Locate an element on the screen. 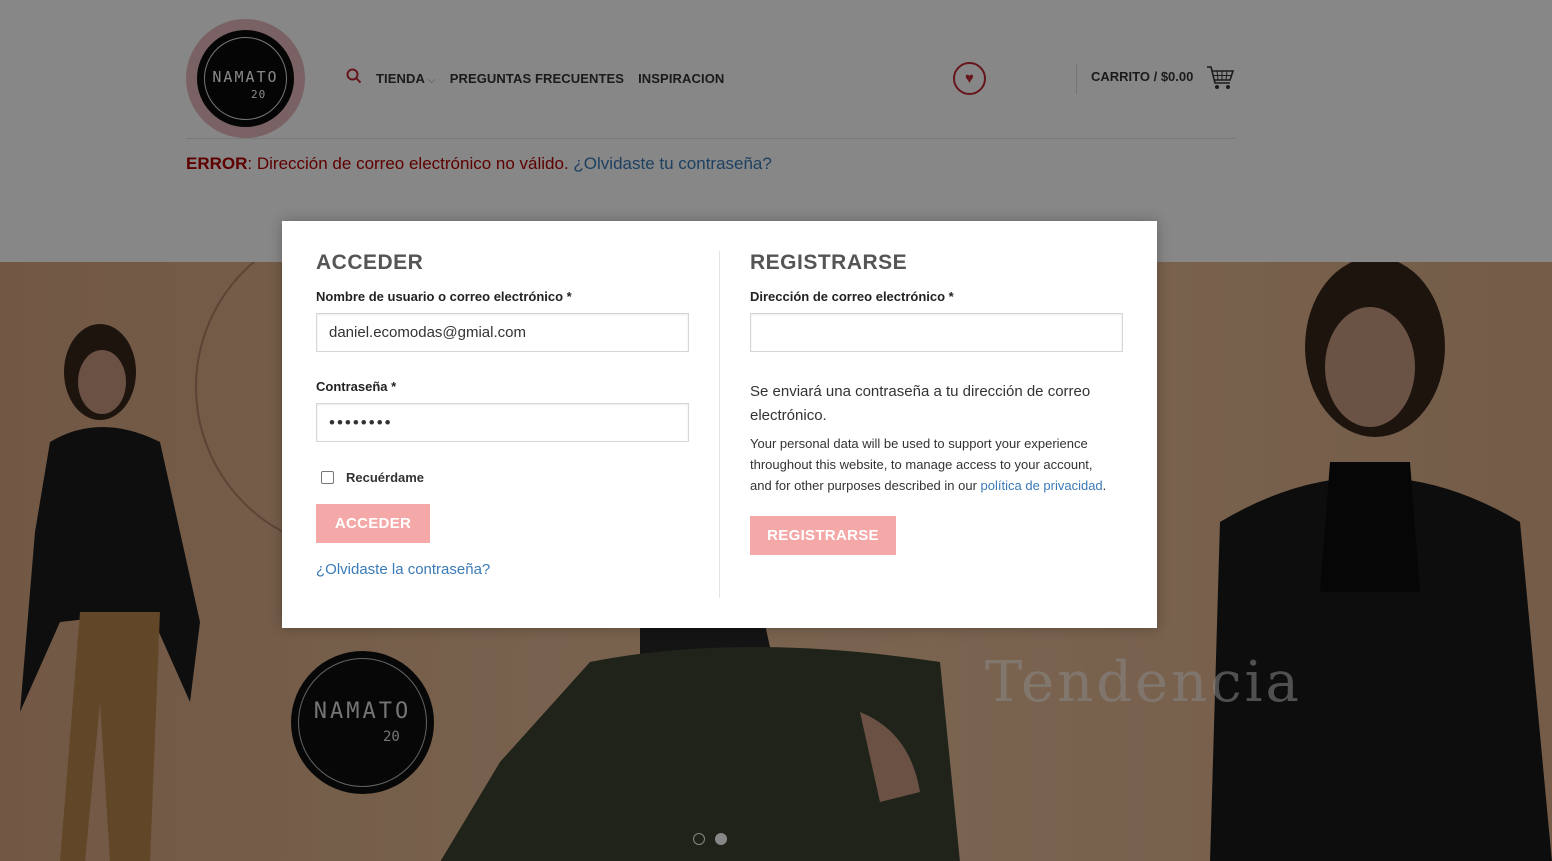  email-label: Dirección de correo electrónico * is located at coordinates (852, 296).